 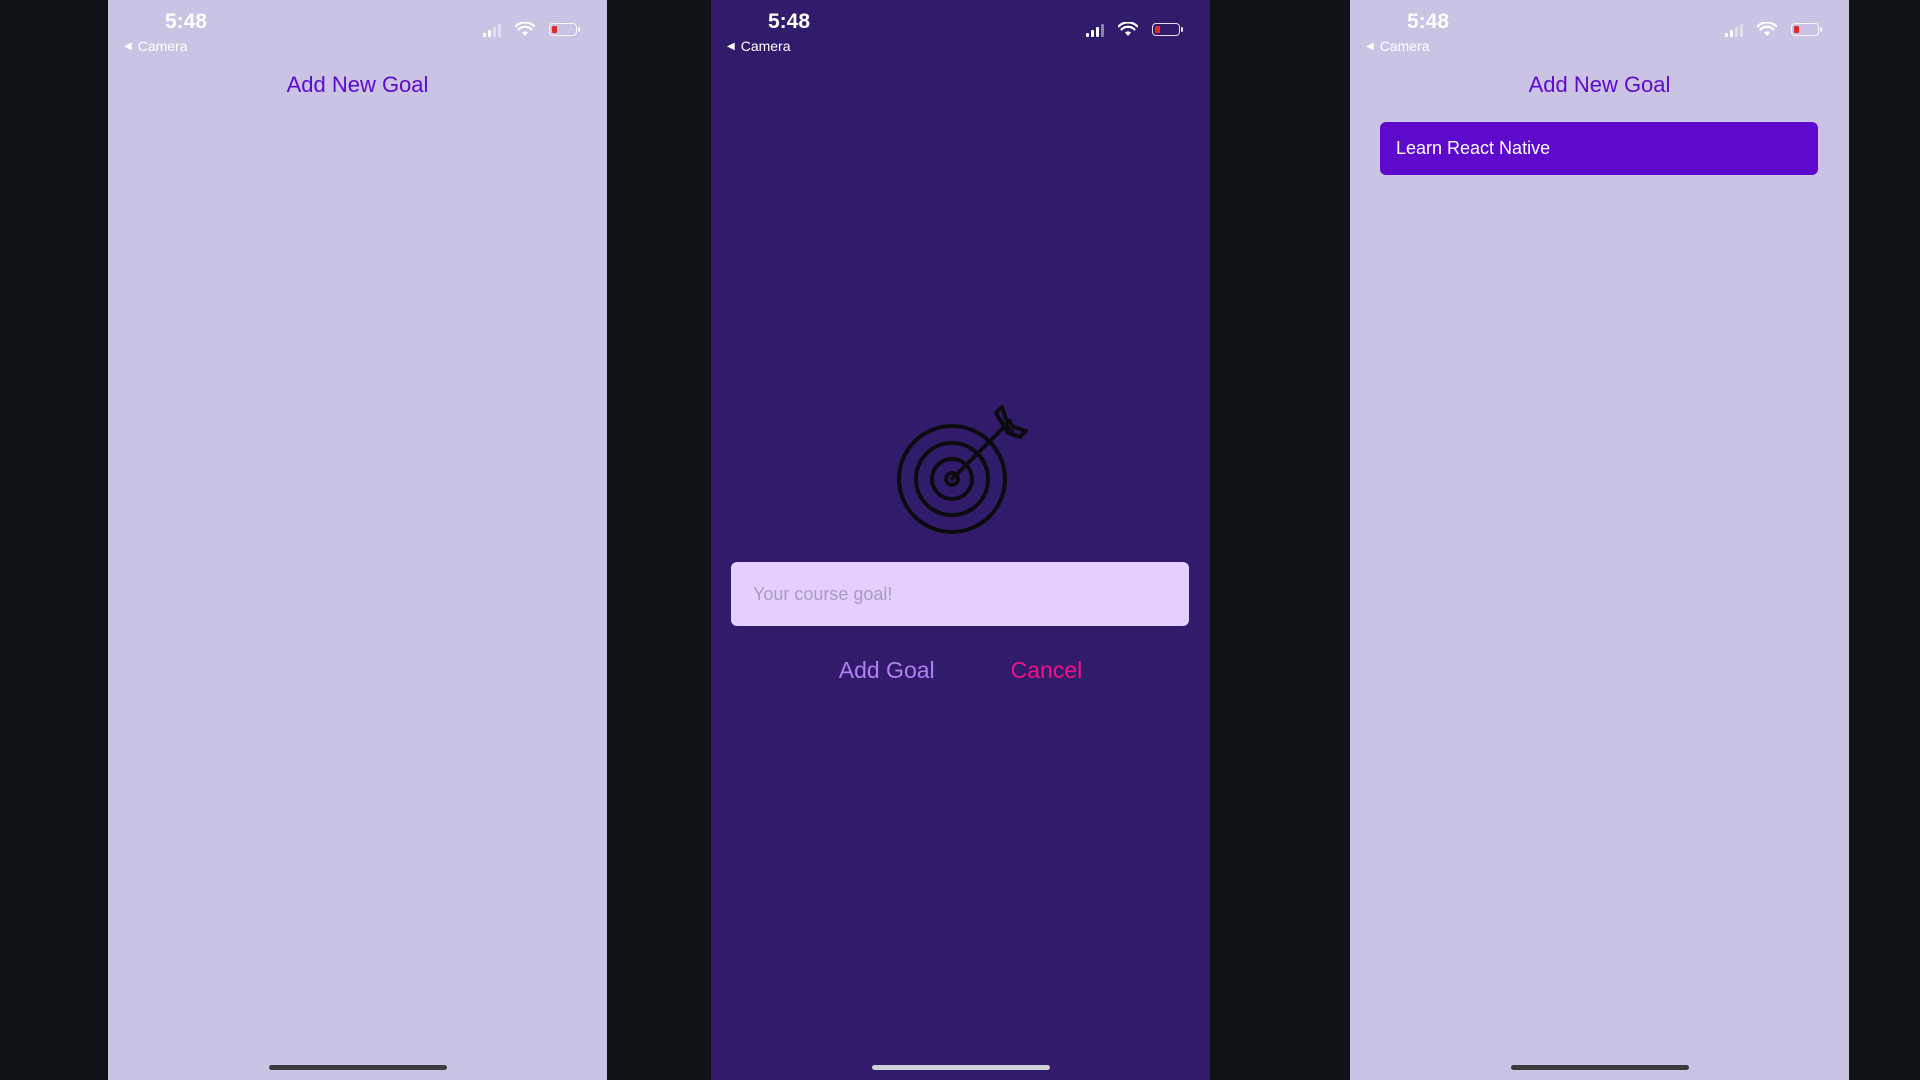 What do you see at coordinates (963, 472) in the screenshot?
I see `target-arrow-icon` at bounding box center [963, 472].